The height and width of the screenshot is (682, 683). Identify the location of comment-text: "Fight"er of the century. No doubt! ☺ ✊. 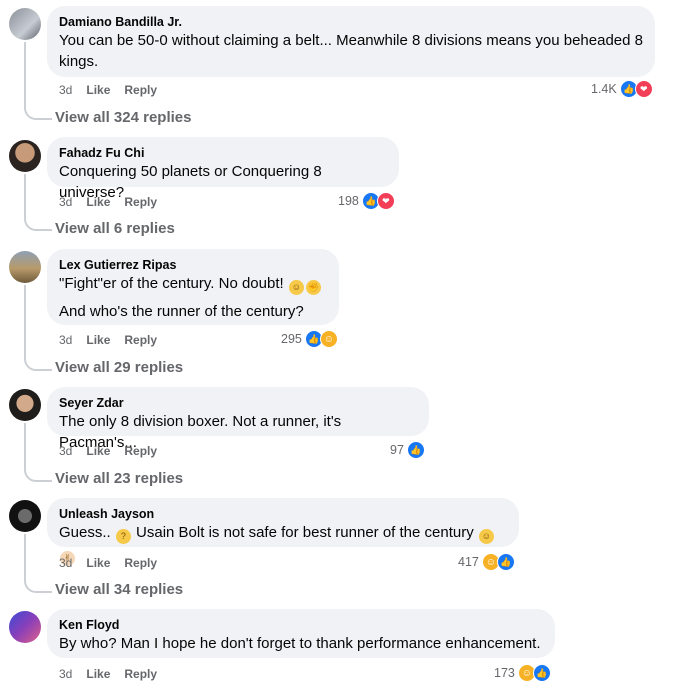
(193, 284).